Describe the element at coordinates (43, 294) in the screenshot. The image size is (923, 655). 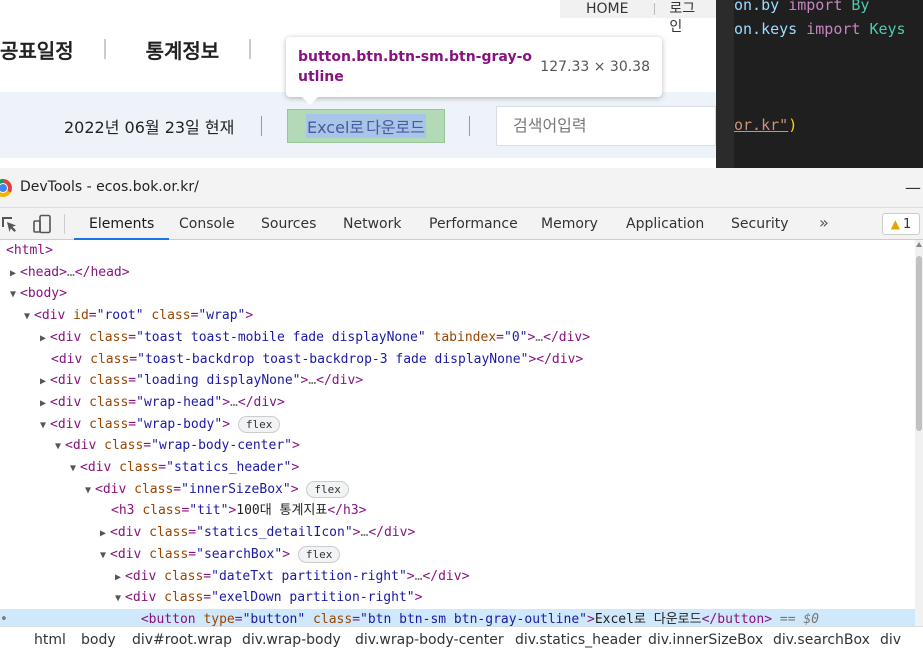
I see `dom-tag: body` at that location.